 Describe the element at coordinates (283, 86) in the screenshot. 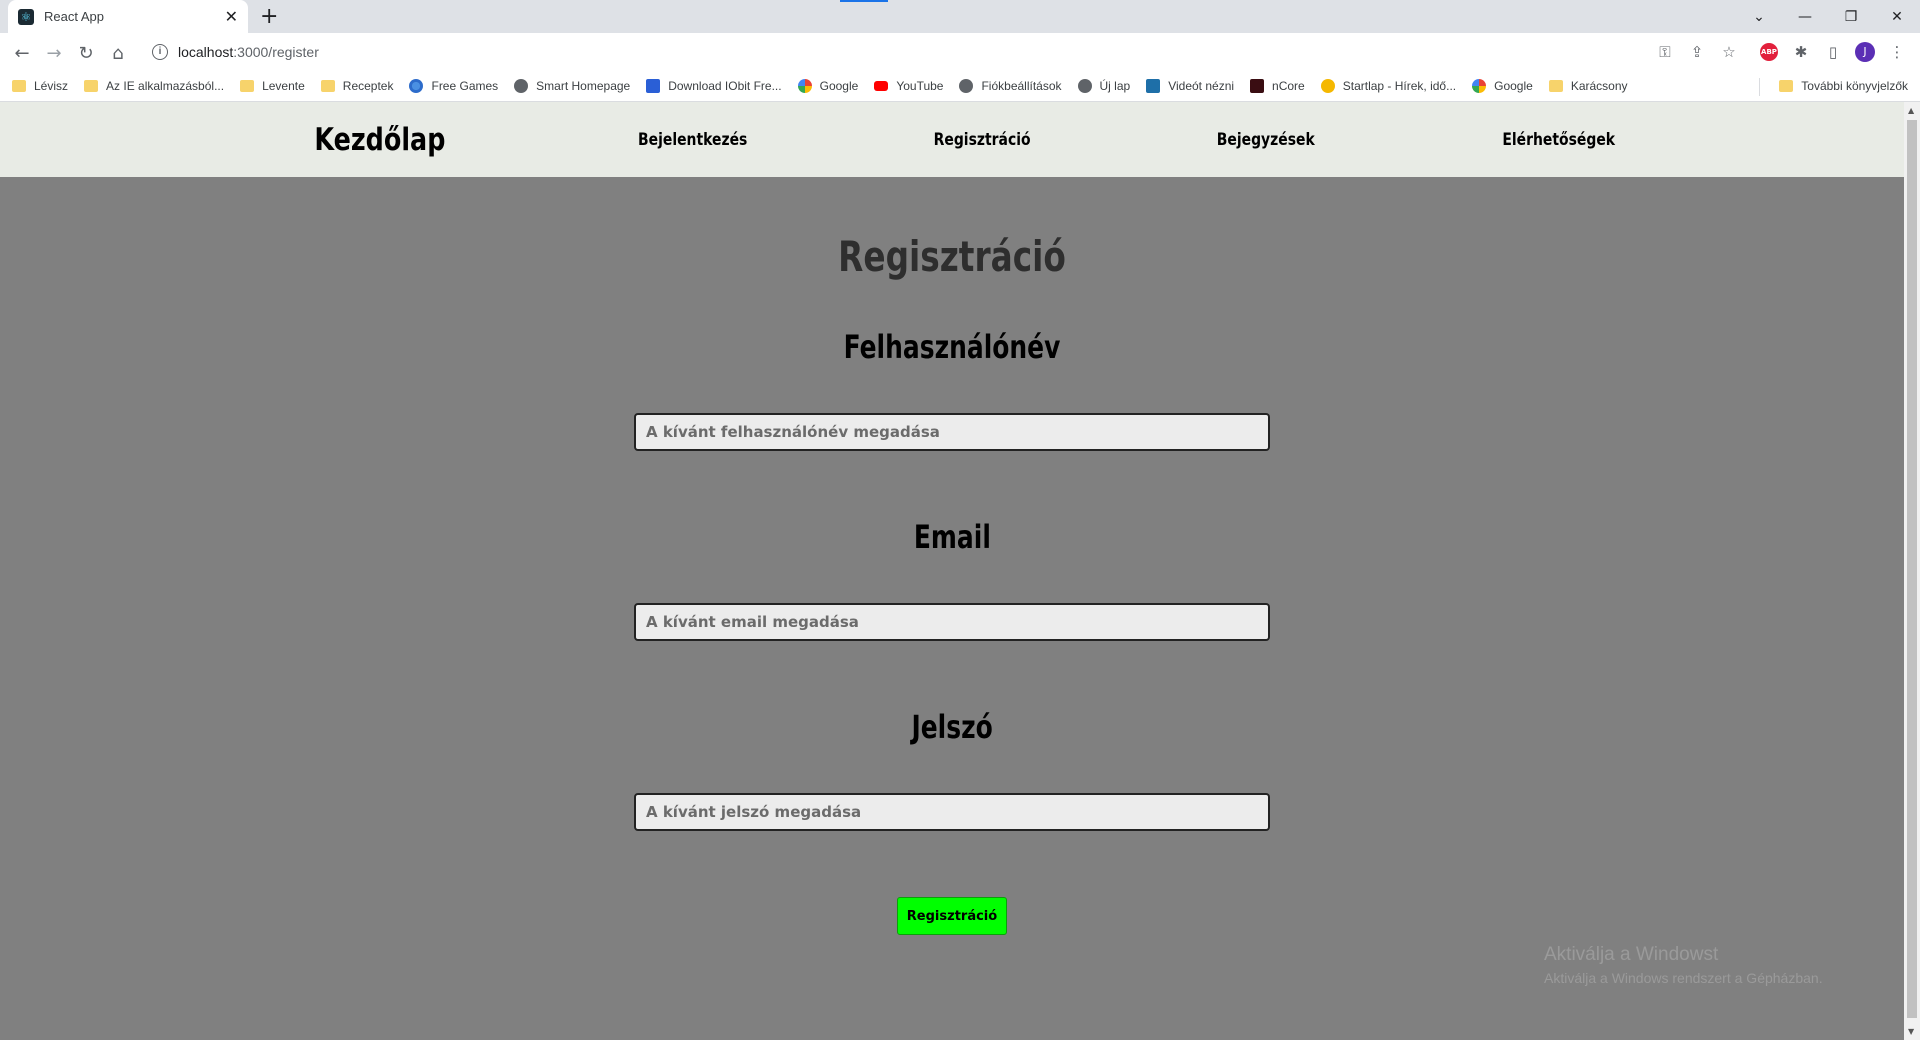

I see `bookmark-label: Levente` at that location.